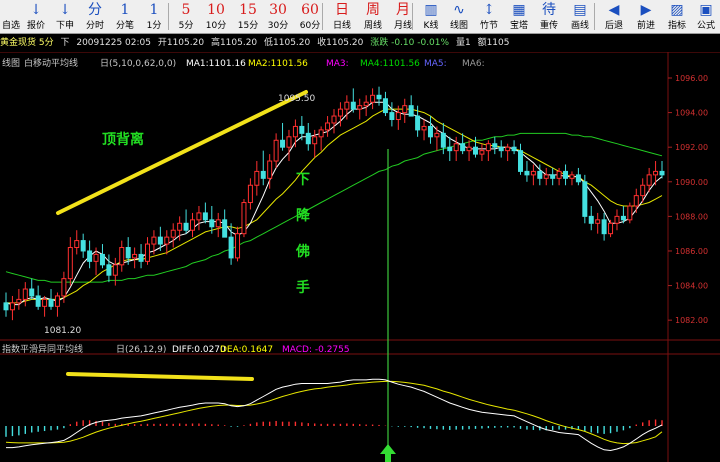  What do you see at coordinates (10, 26) in the screenshot?
I see `toolbar-label-0: 自选` at bounding box center [10, 26].